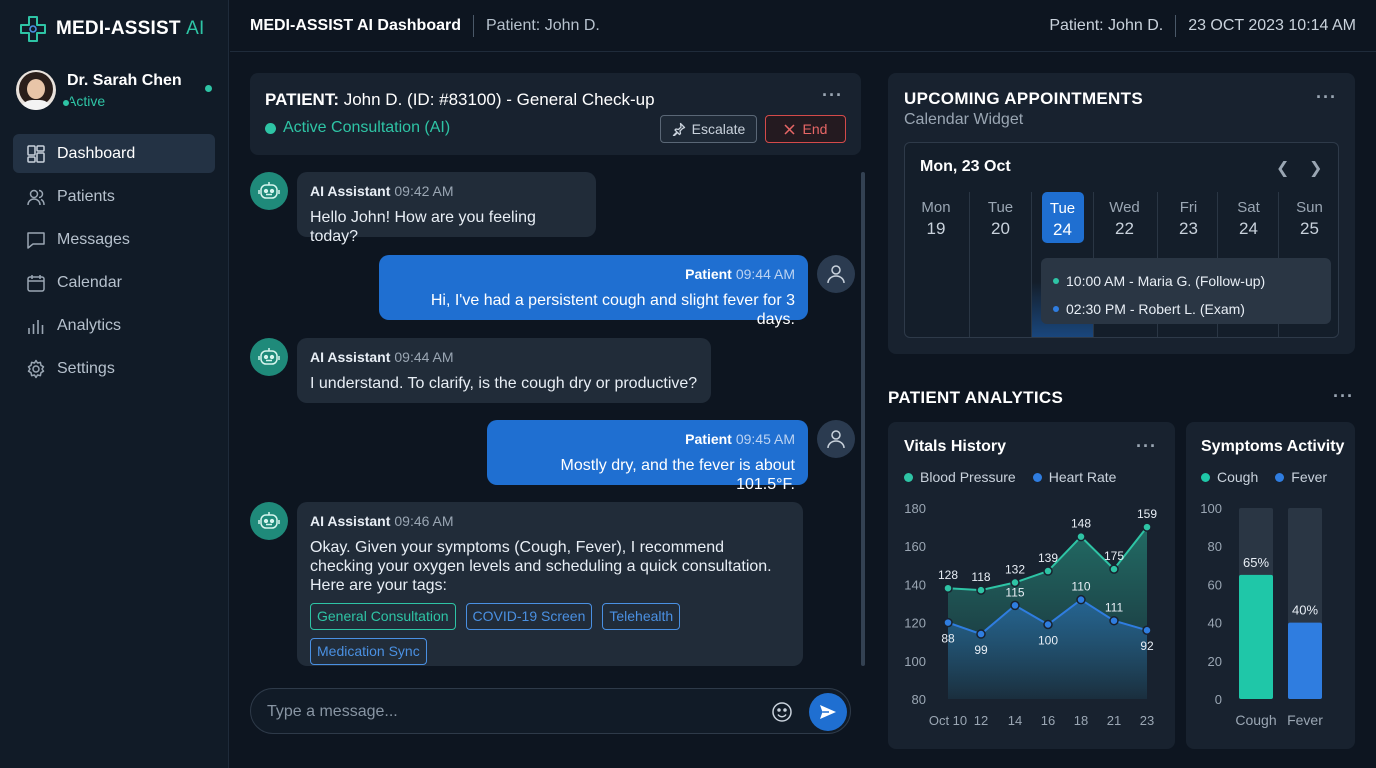 The image size is (1376, 768). Describe the element at coordinates (36, 368) in the screenshot. I see `settings-icon` at that location.